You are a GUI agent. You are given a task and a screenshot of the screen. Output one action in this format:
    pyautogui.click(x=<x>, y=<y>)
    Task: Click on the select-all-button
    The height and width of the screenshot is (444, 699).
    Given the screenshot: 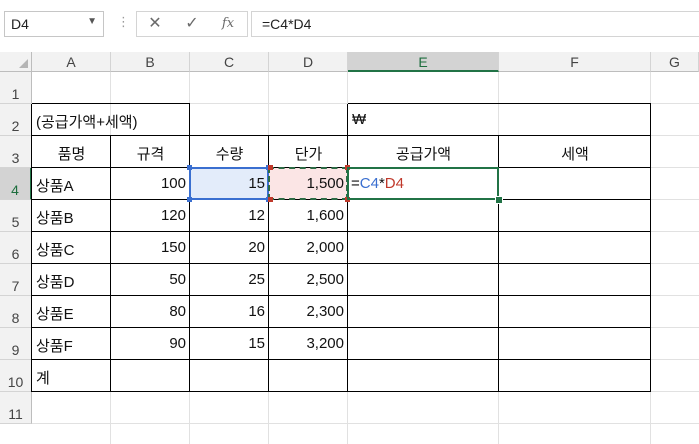 What is the action you would take?
    pyautogui.click(x=16, y=62)
    